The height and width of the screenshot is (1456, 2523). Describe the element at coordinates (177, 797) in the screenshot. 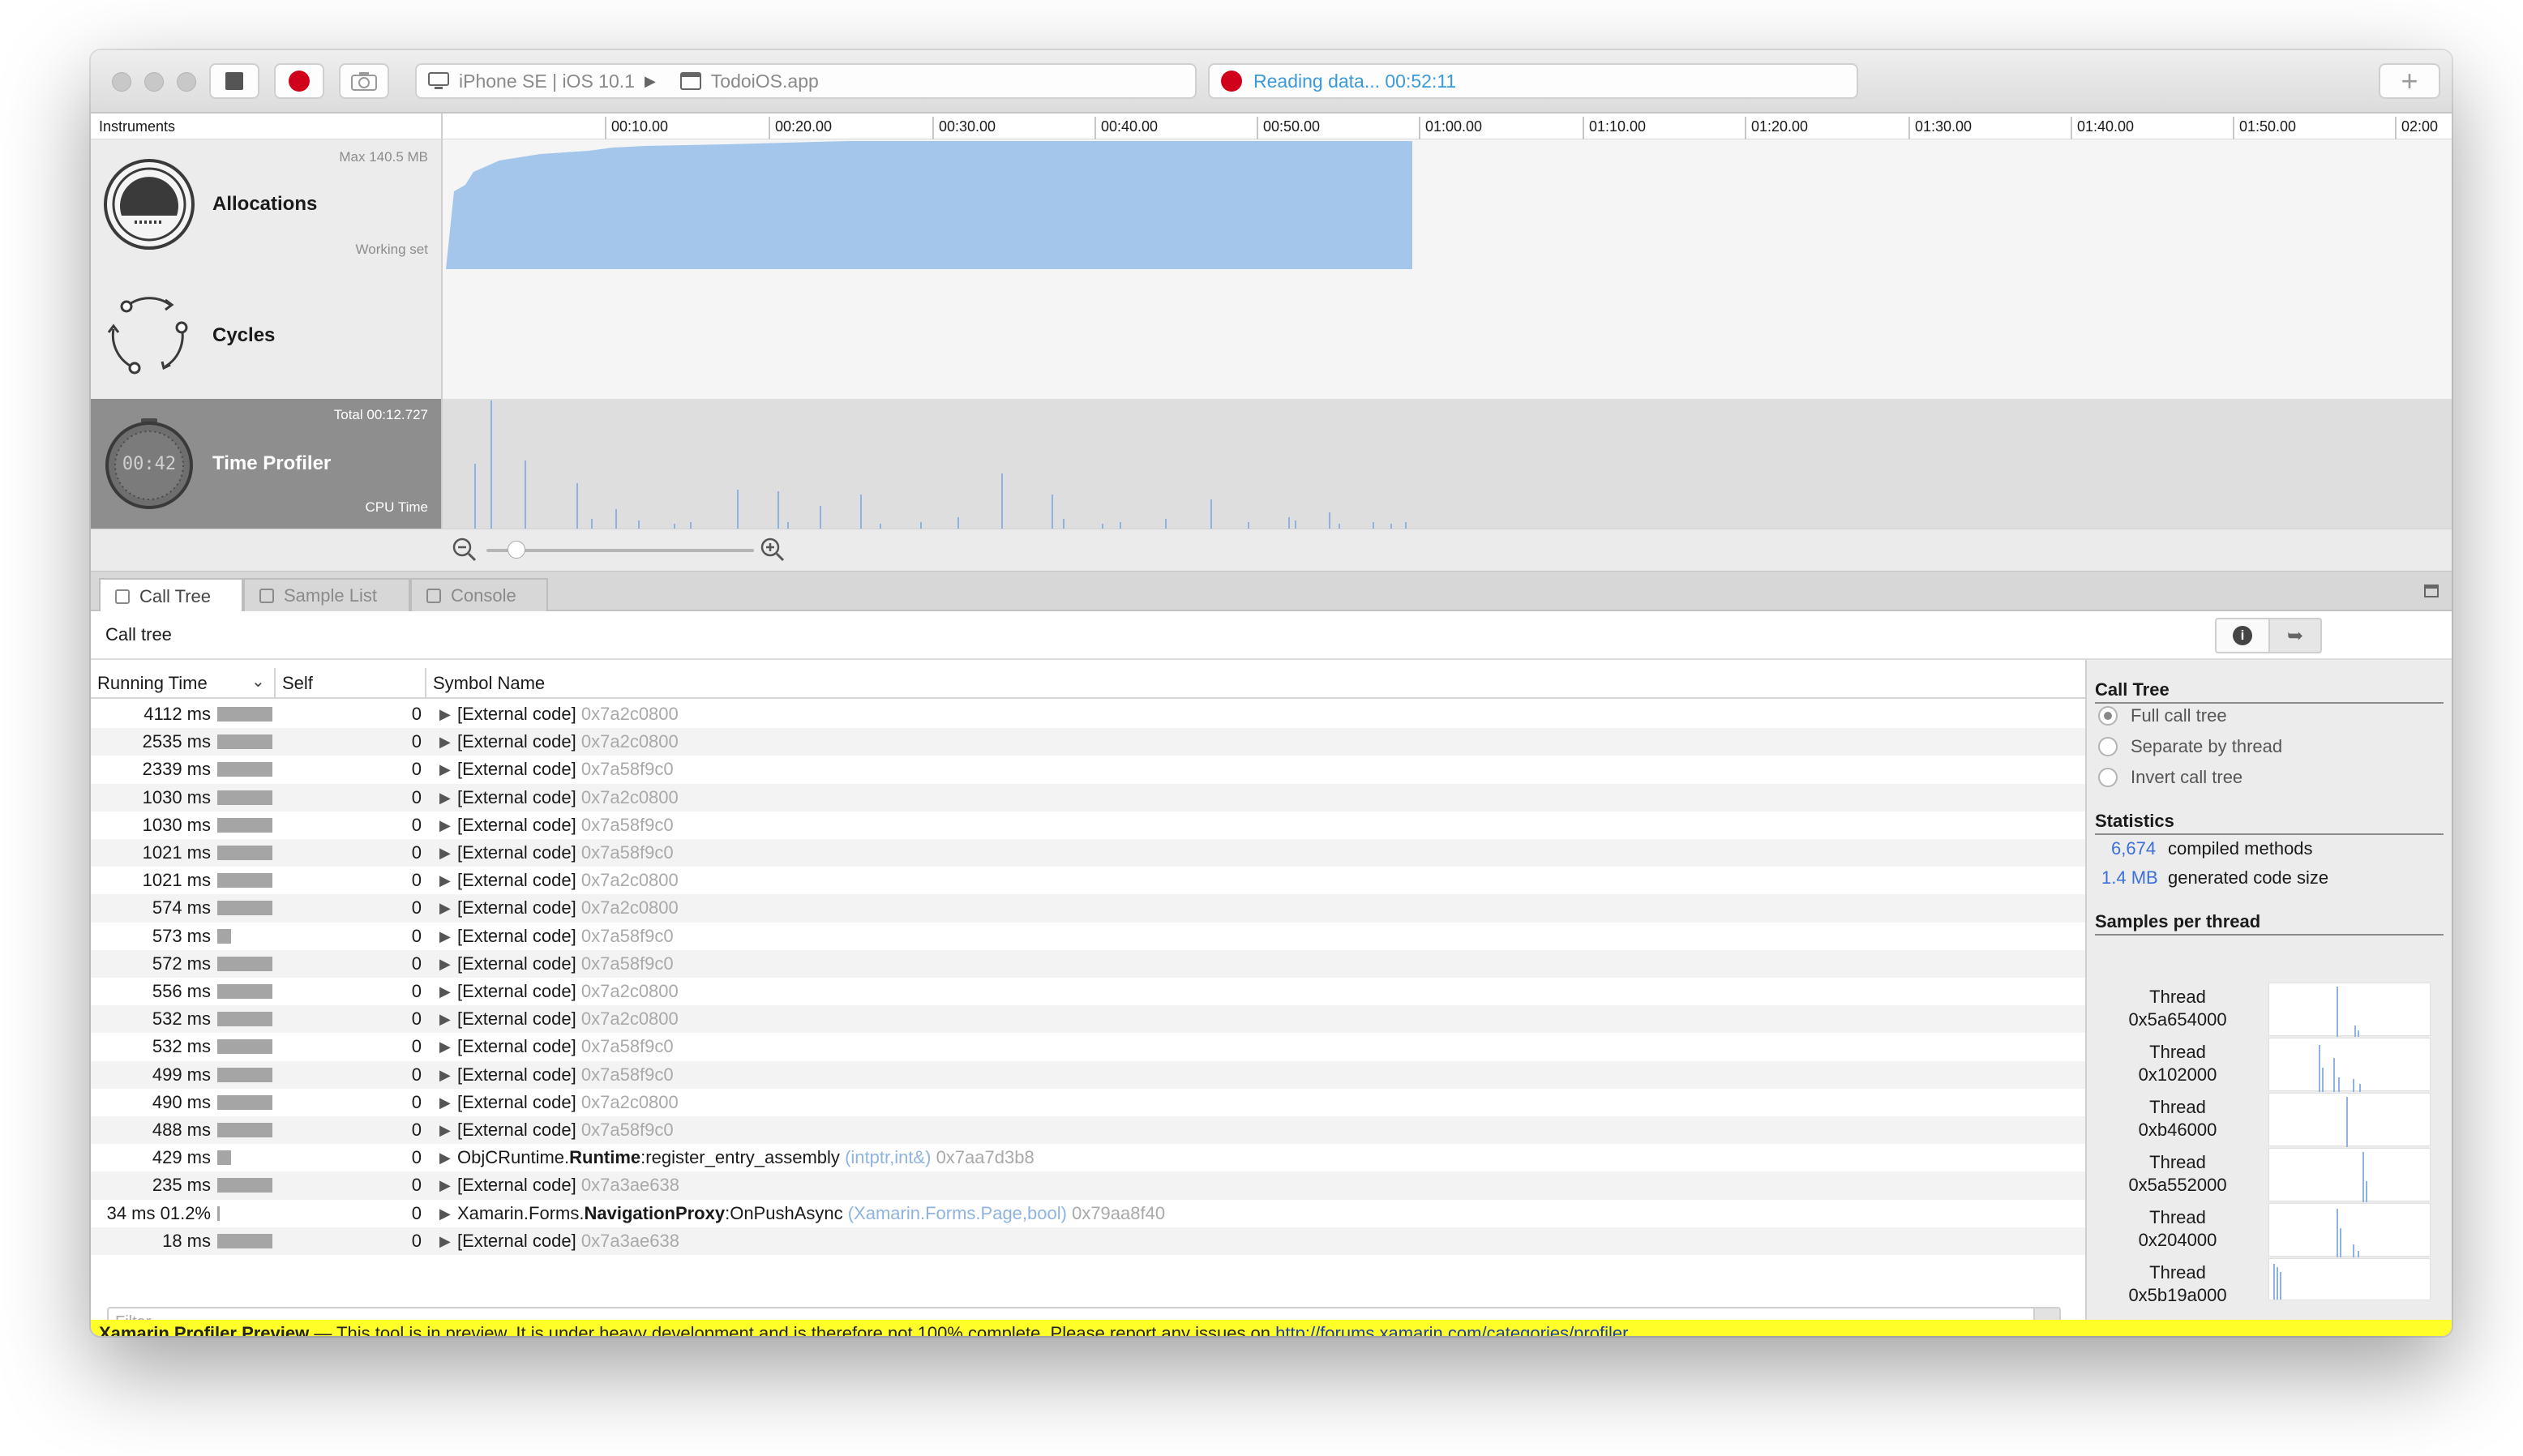

I see `running-time-cell: 1030 ms` at that location.